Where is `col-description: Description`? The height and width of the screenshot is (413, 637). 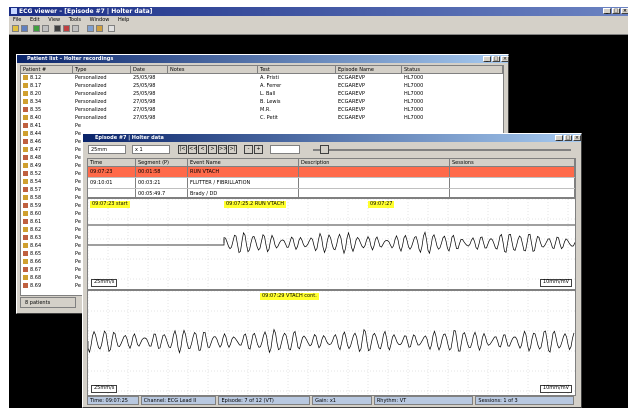 col-description: Description is located at coordinates (374, 163).